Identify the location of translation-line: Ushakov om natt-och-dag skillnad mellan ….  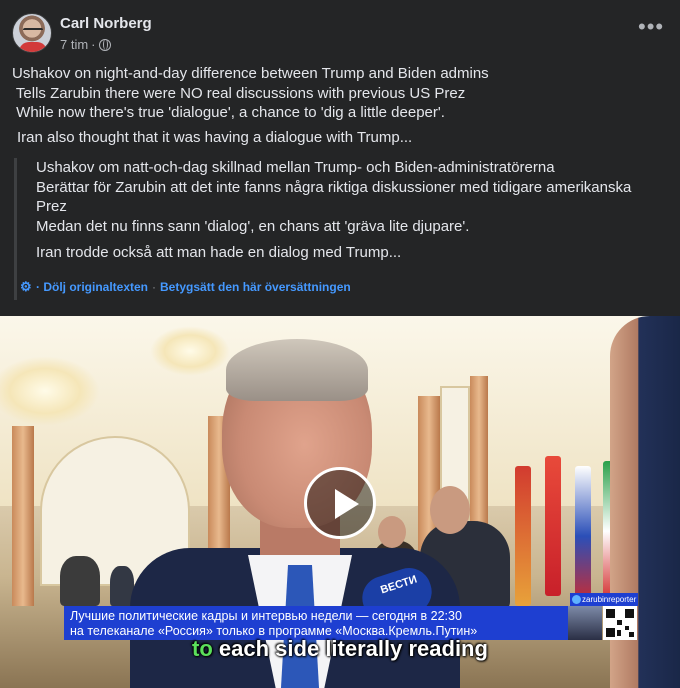
(295, 167).